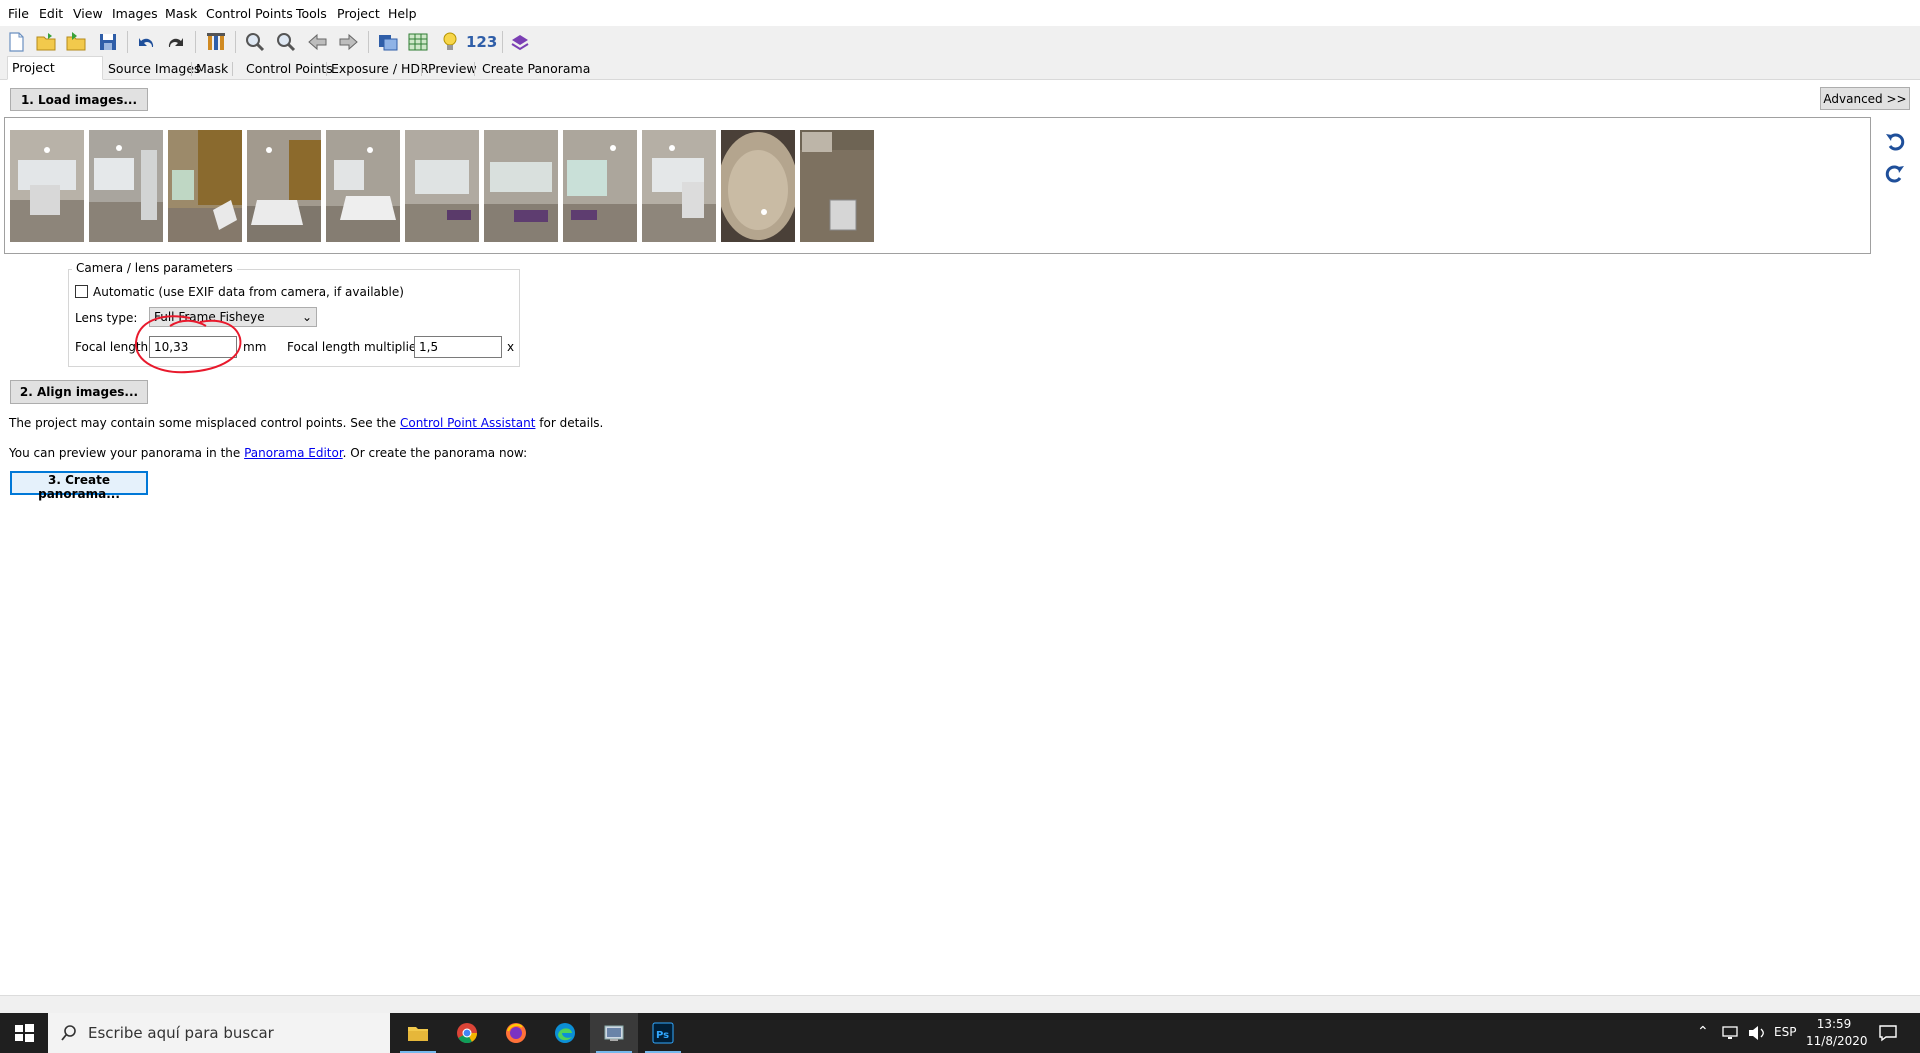  I want to click on menu-view: View, so click(88, 13).